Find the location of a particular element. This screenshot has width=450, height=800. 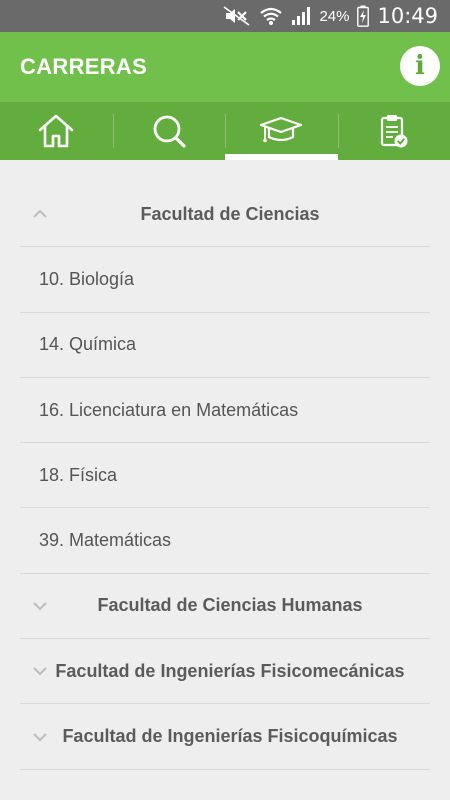

career-label: 16. Licenciatura en Matemáticas is located at coordinates (169, 409).